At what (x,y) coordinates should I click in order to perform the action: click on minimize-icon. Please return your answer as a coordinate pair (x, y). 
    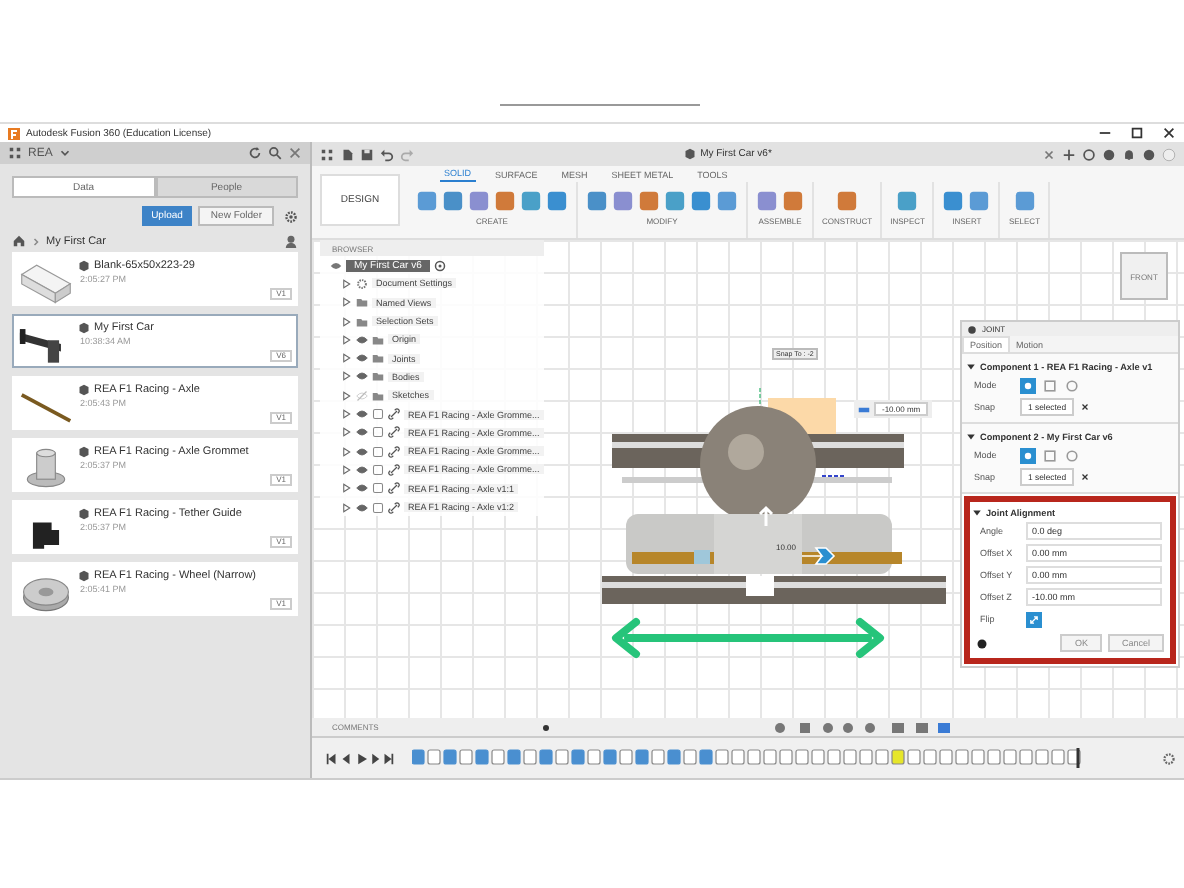
    Looking at the image, I should click on (1105, 133).